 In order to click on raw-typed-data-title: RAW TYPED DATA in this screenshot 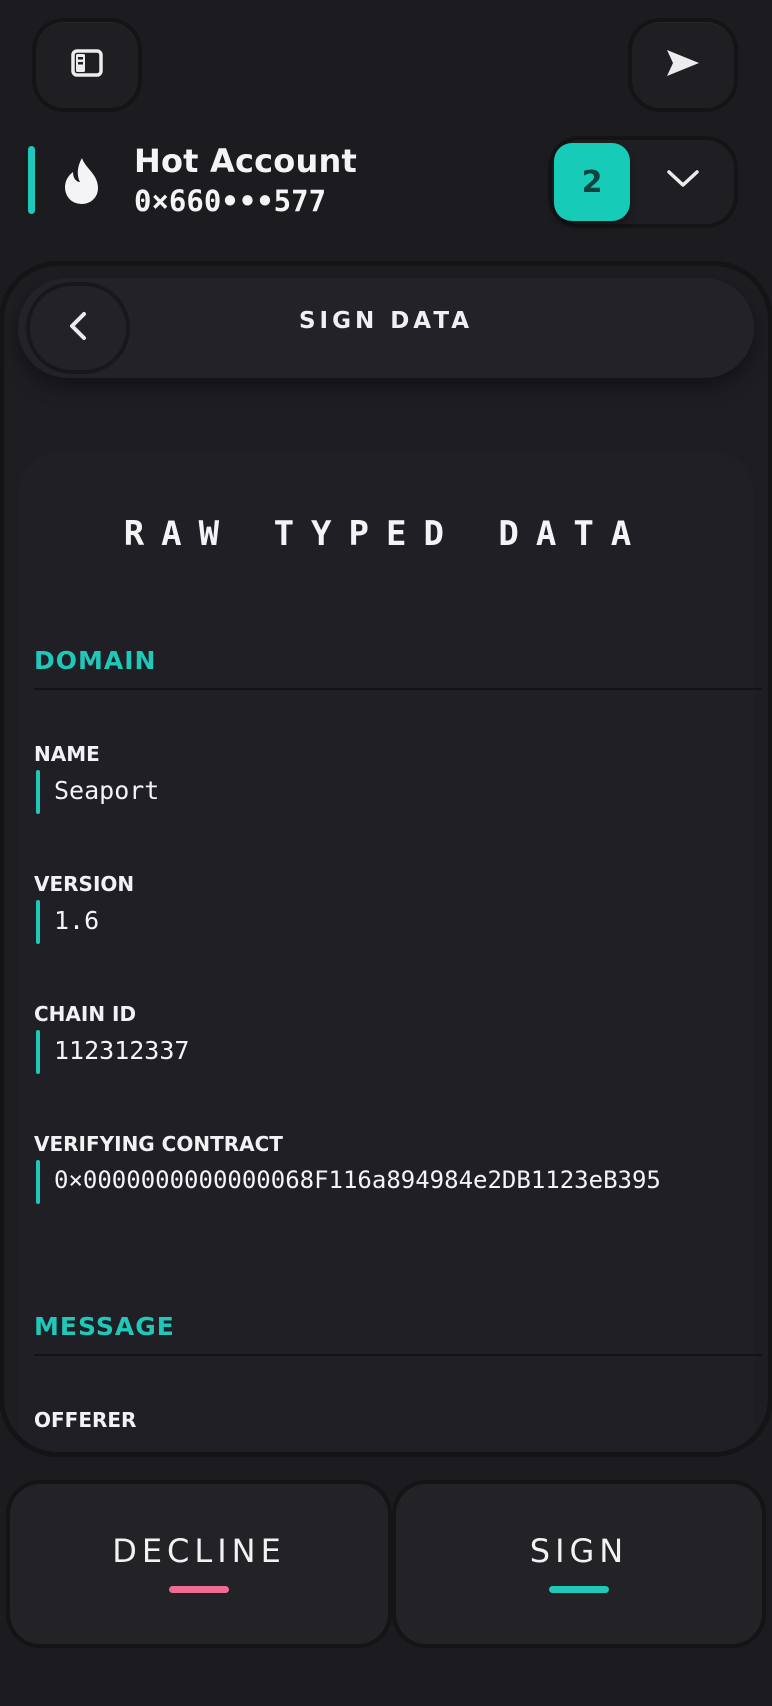, I will do `click(386, 534)`.